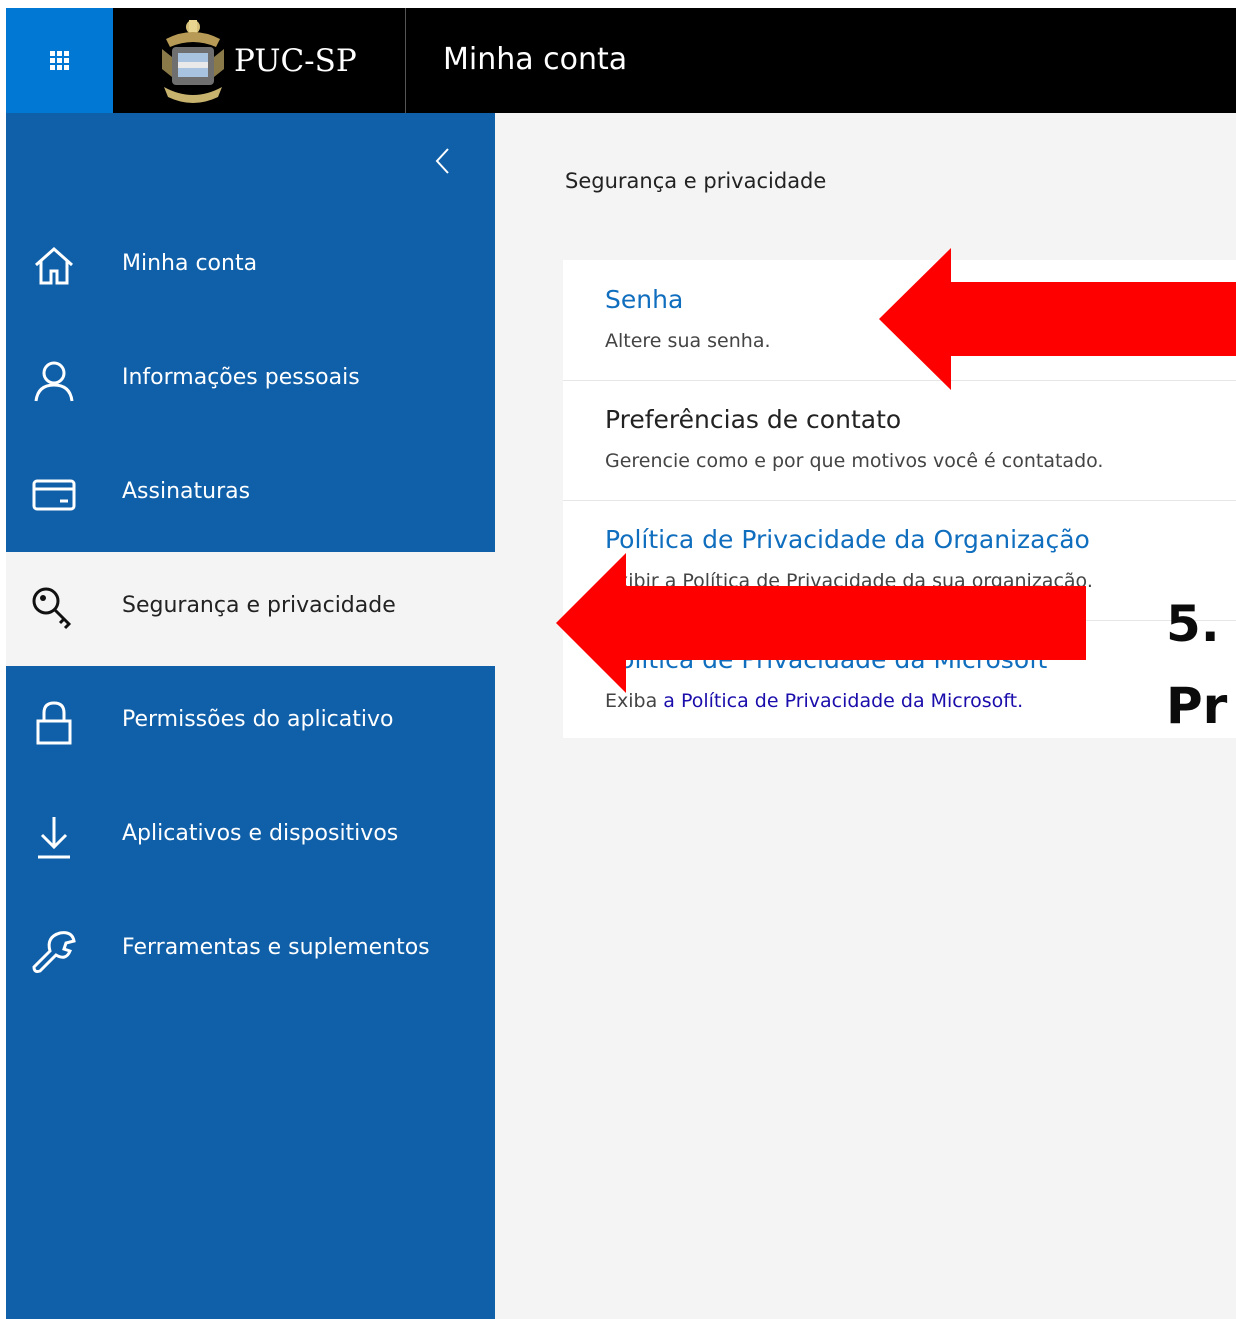 This screenshot has height=1319, width=1236. I want to click on sidebar-item-assinaturas: Assinaturas, so click(250, 495).